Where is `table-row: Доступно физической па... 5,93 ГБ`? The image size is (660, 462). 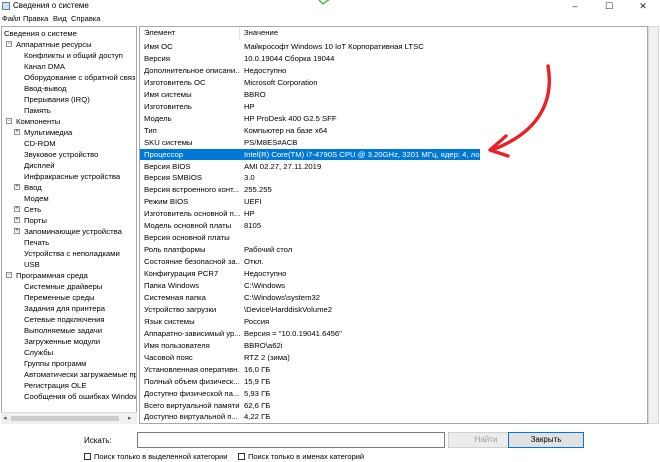
table-row: Доступно физической па... 5,93 ГБ is located at coordinates (310, 394).